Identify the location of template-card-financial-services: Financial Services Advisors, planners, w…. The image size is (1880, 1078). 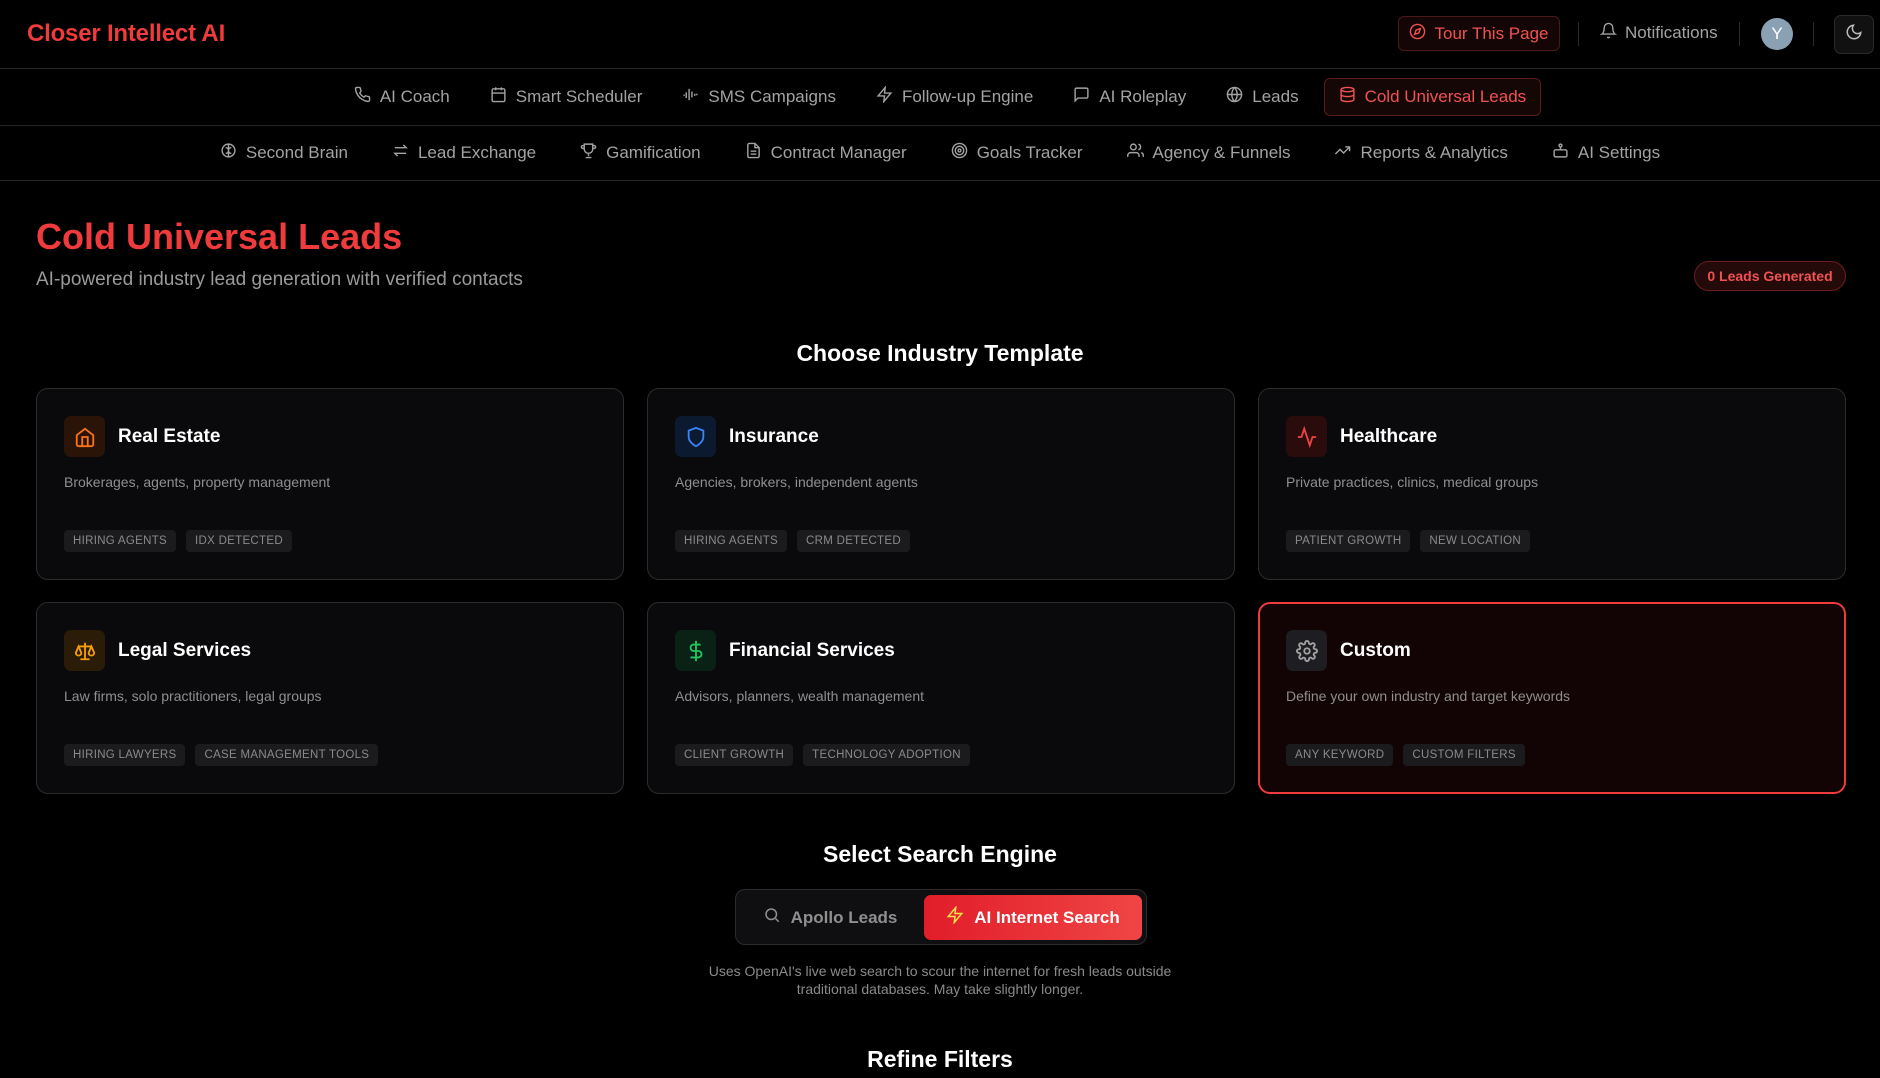
(941, 698).